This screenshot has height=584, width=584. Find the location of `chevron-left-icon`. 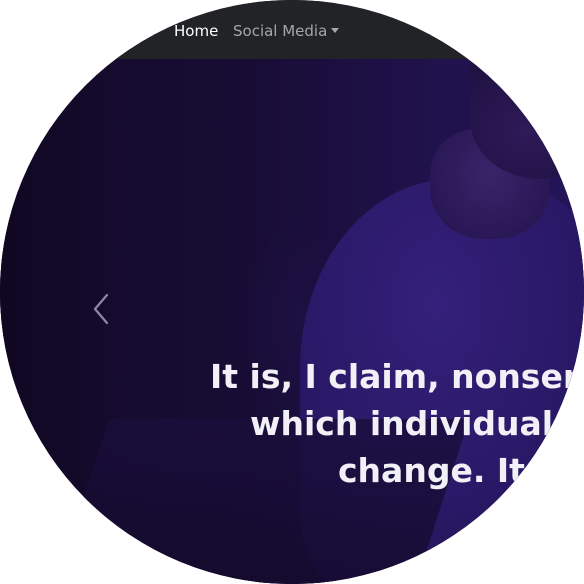

chevron-left-icon is located at coordinates (101, 309).